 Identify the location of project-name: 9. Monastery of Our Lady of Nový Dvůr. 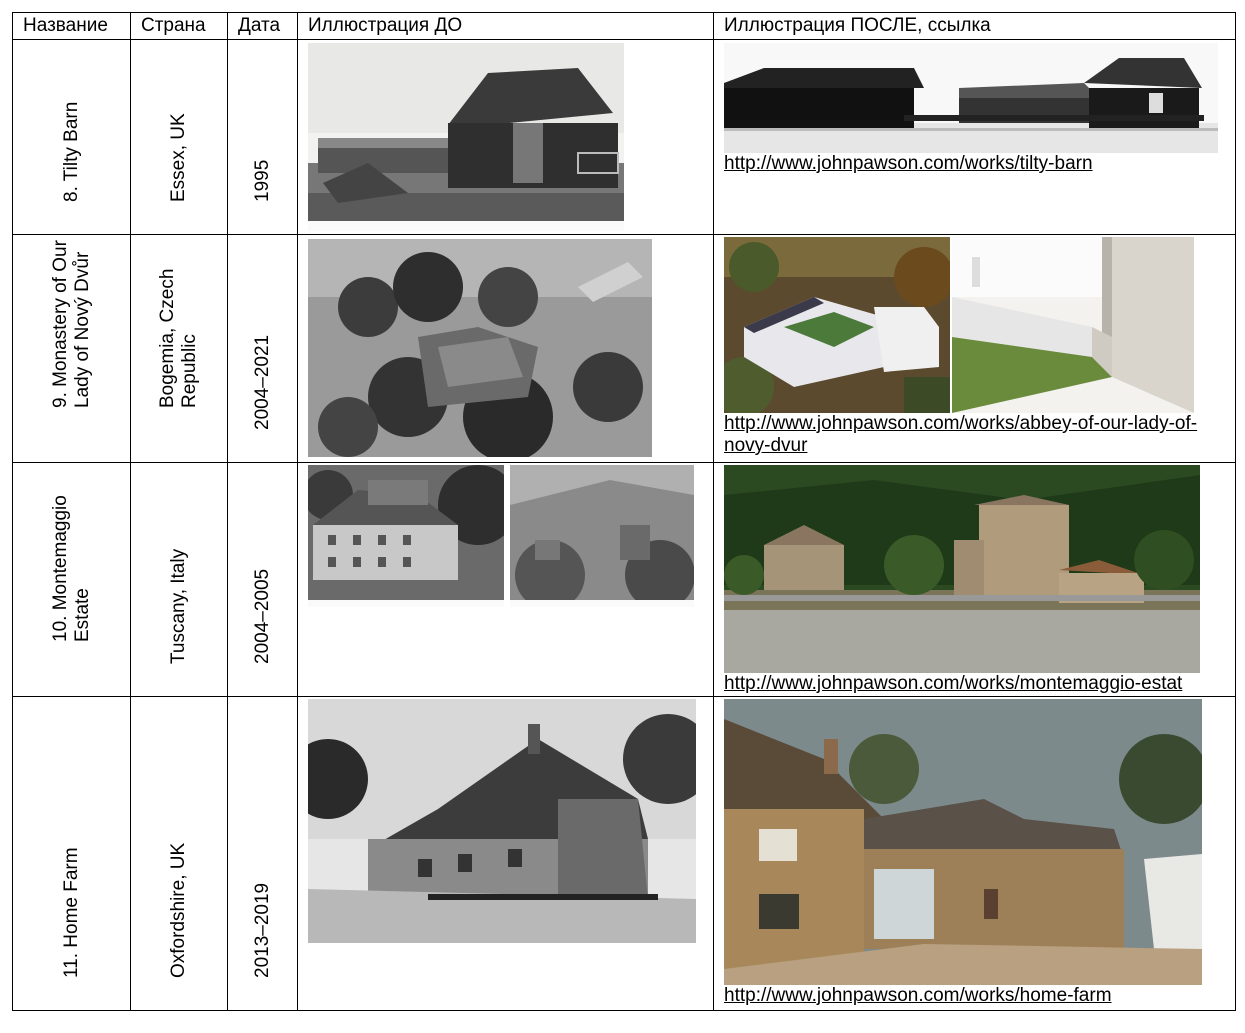
(71, 324).